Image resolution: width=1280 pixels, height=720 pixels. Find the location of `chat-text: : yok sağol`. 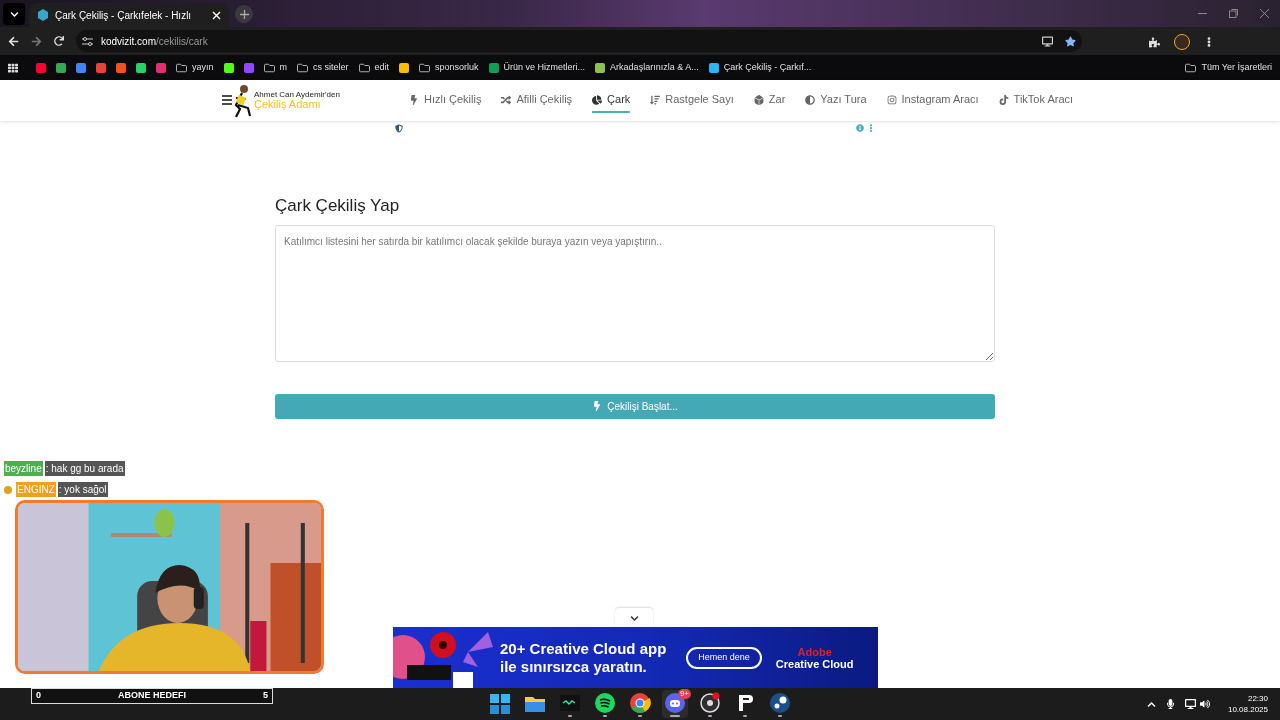

chat-text: : yok sağol is located at coordinates (82, 489).